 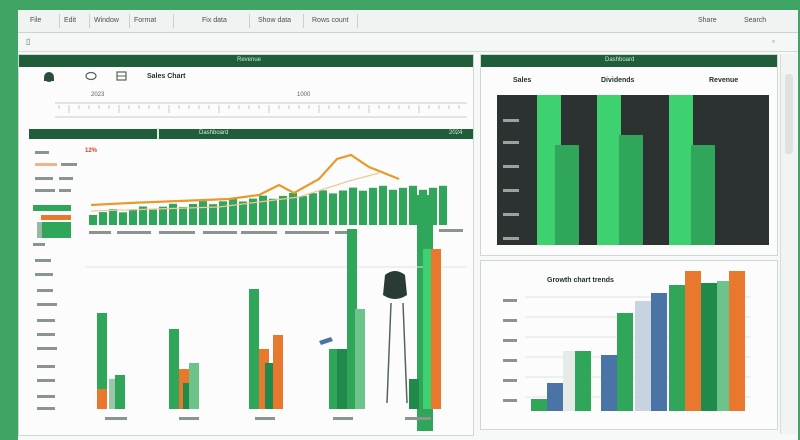 I want to click on menu-item-show-data: Show data, so click(x=279, y=21).